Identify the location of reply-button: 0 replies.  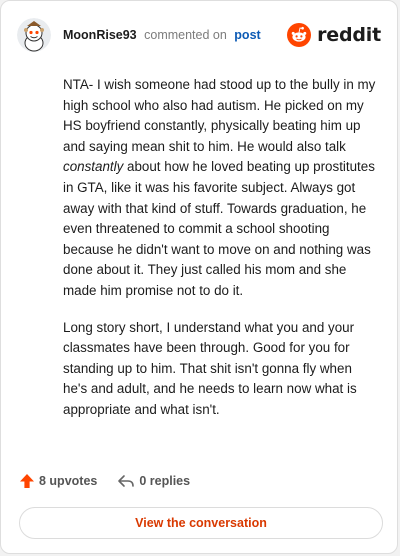
(153, 481).